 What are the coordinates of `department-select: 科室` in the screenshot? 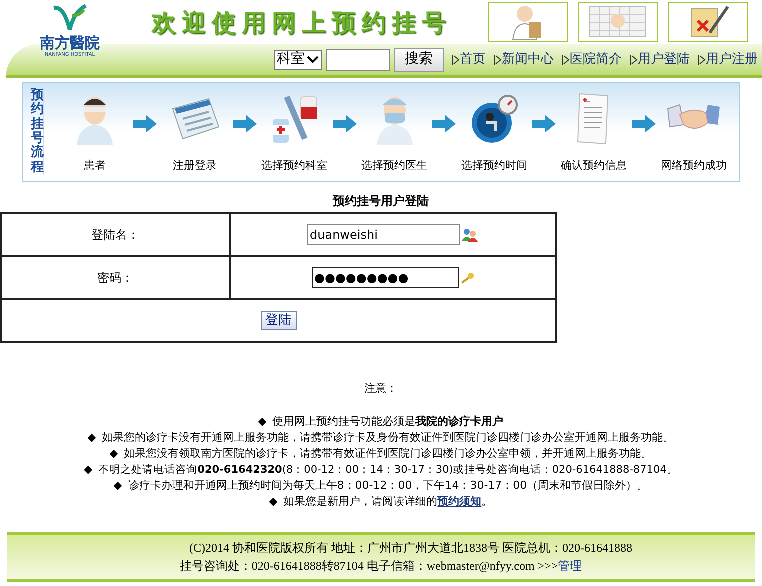 It's located at (298, 60).